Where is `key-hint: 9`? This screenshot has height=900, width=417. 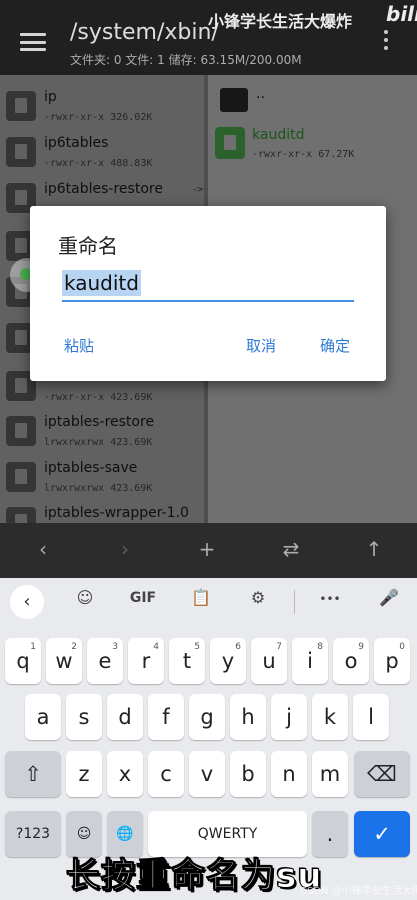
key-hint: 9 is located at coordinates (361, 647).